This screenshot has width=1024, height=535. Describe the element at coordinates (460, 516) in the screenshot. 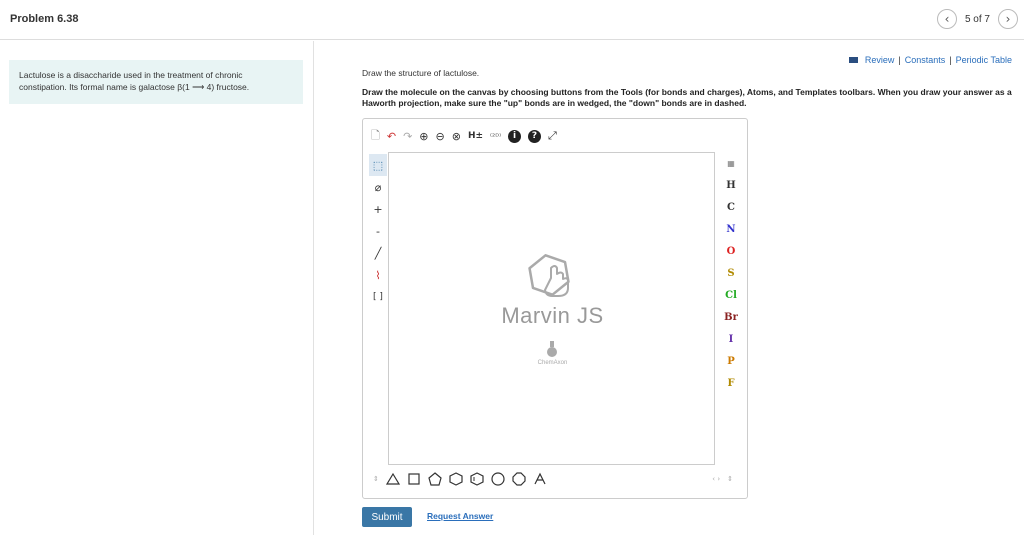

I see `request-answer-link: Request Answer` at that location.